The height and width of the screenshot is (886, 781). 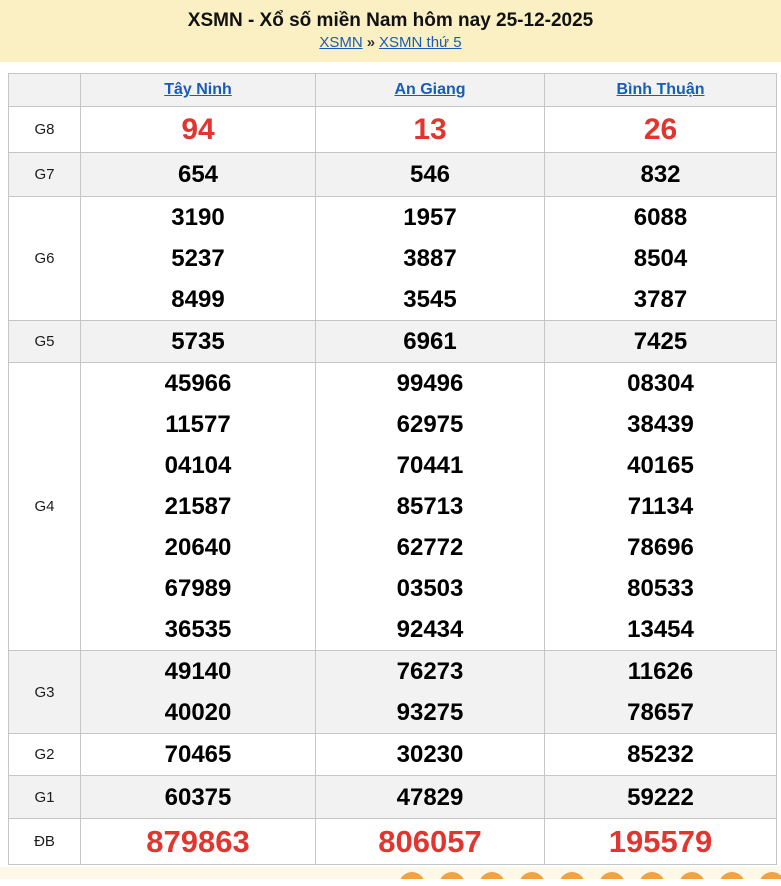 I want to click on lotto-balls, so click(x=590, y=875).